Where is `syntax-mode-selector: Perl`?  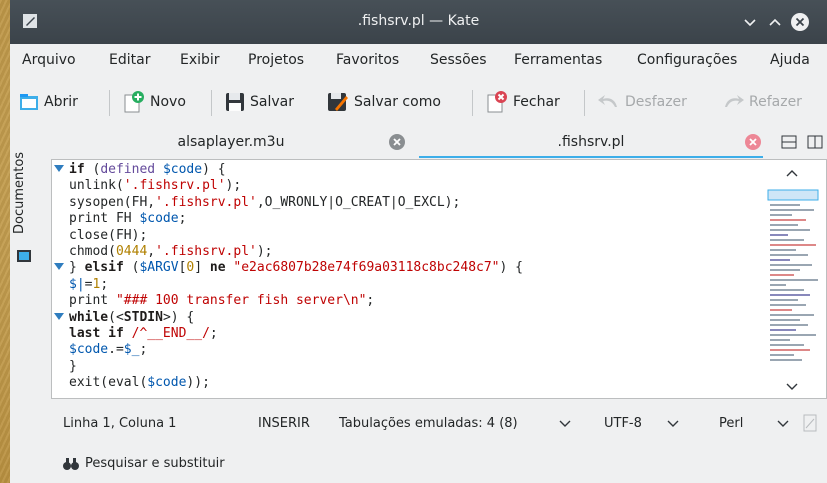 syntax-mode-selector: Perl is located at coordinates (731, 423).